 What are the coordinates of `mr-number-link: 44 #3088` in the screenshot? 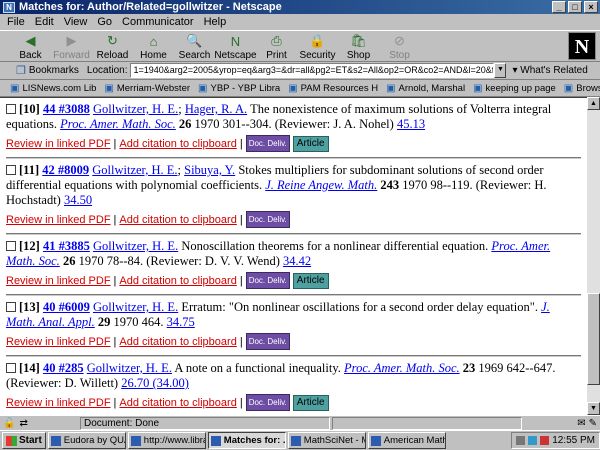 It's located at (66, 109).